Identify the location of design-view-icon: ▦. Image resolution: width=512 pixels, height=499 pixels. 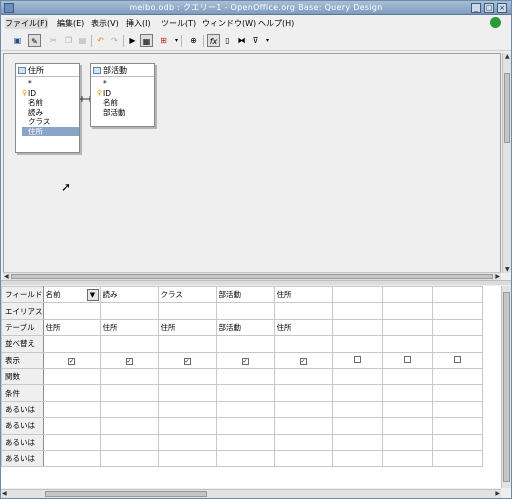
(146, 40).